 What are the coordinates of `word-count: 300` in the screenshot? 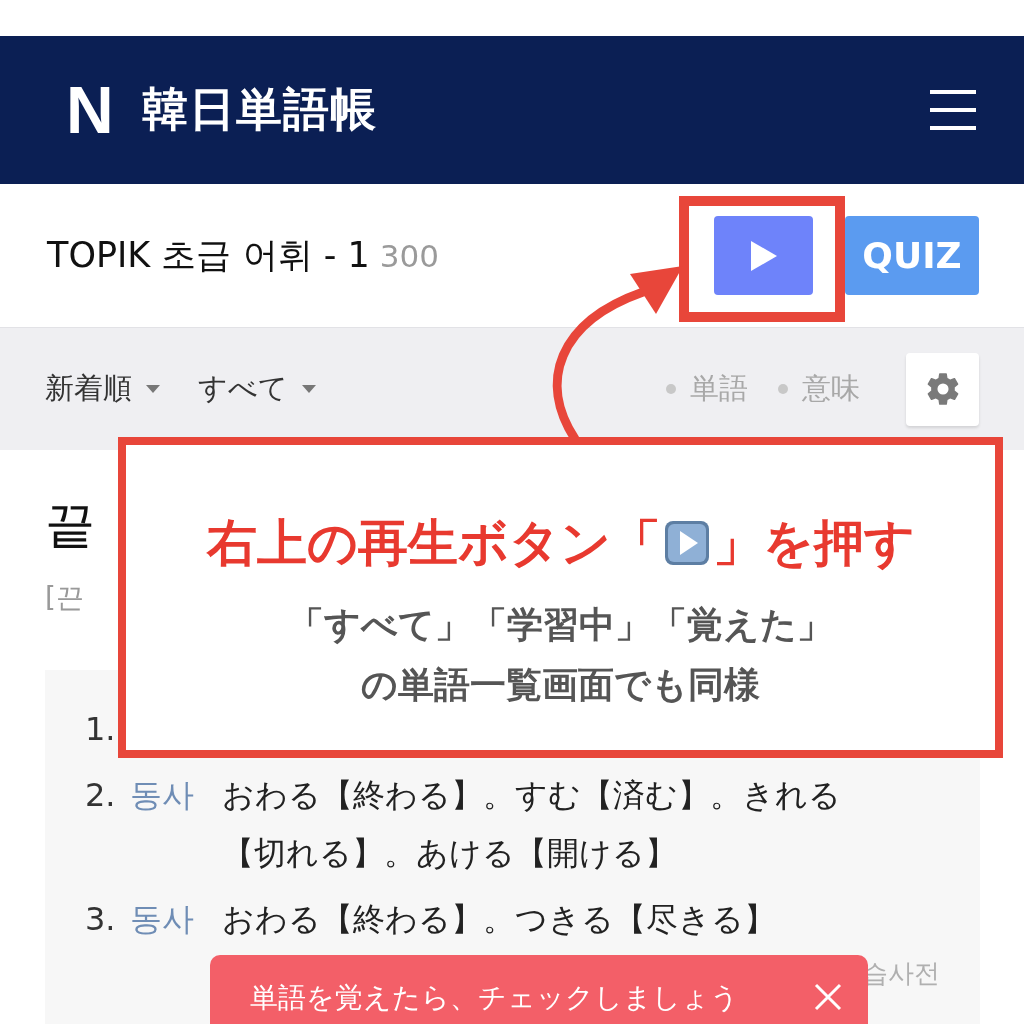 It's located at (409, 256).